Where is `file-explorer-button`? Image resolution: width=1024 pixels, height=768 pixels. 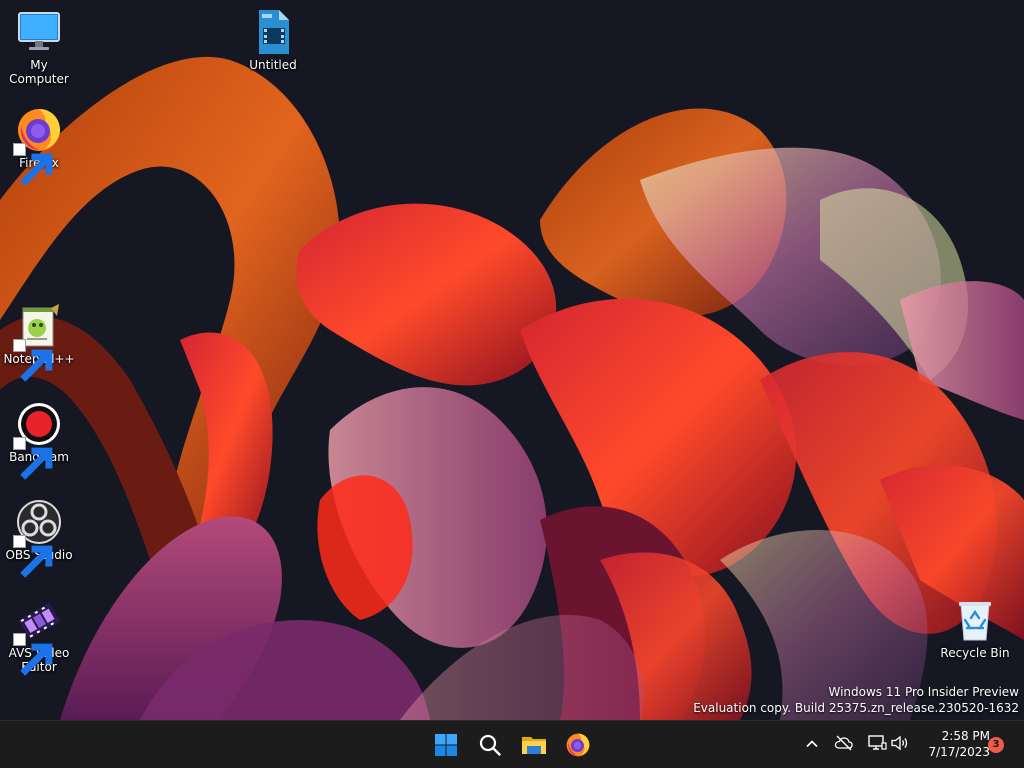
file-explorer-button is located at coordinates (534, 745).